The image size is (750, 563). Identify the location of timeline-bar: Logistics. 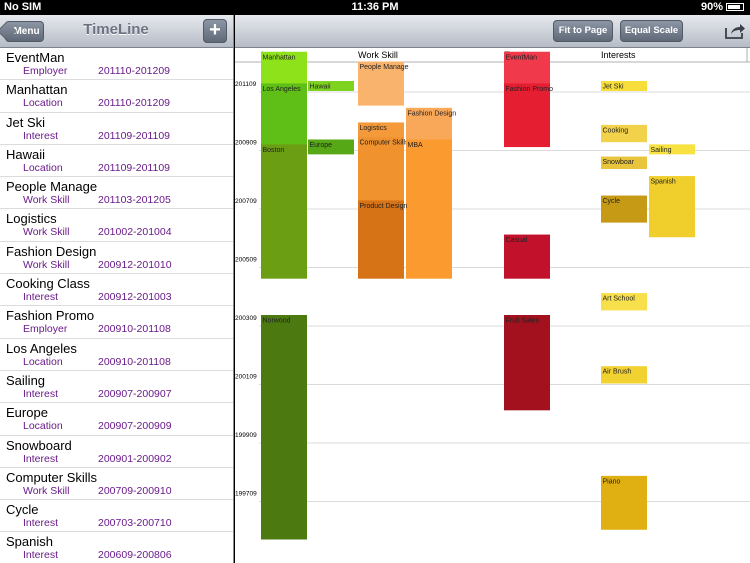
(381, 130).